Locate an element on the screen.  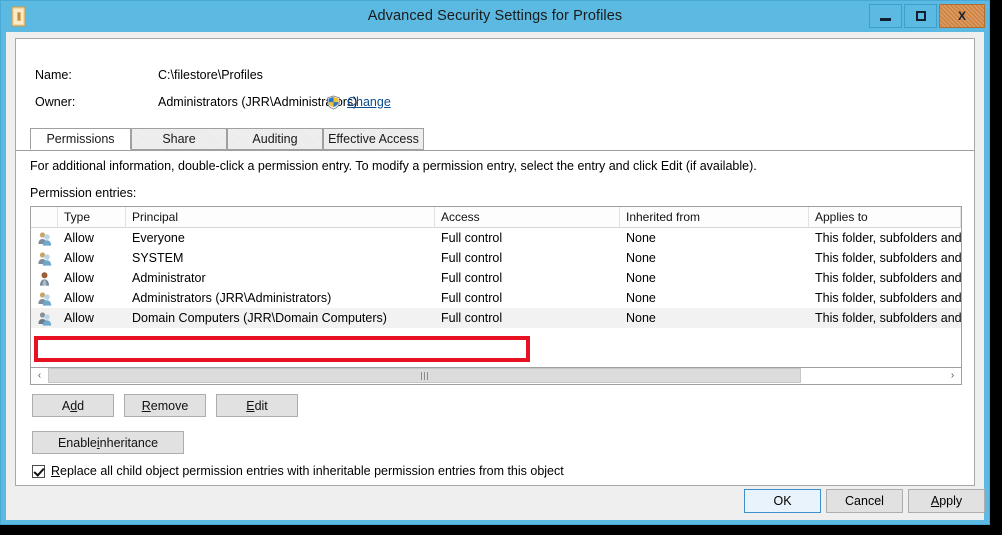
column-header-icon is located at coordinates (44, 217).